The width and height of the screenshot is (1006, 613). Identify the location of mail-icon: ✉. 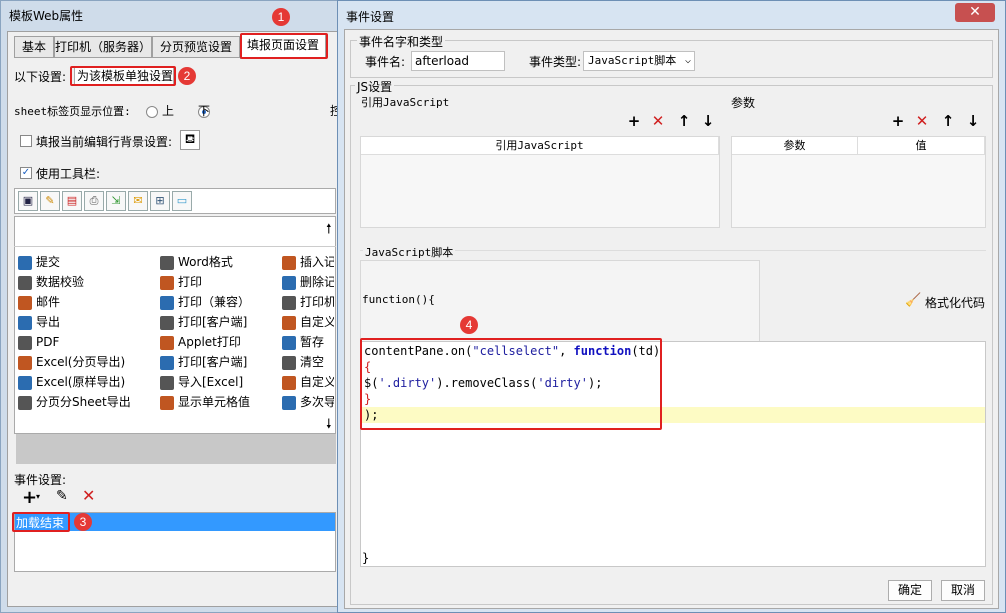
(138, 201).